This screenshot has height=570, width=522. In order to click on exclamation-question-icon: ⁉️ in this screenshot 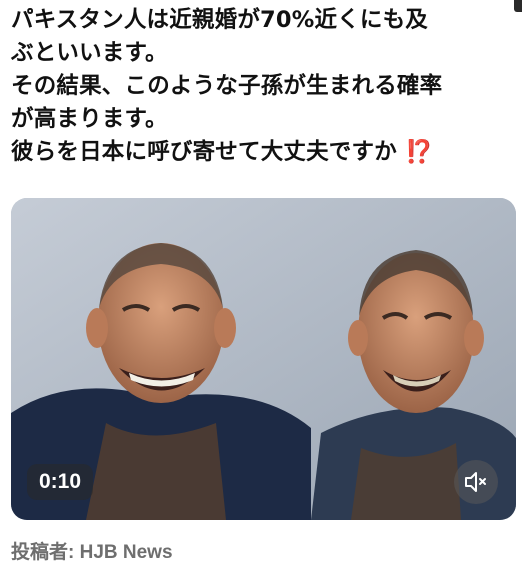, I will do `click(419, 152)`.